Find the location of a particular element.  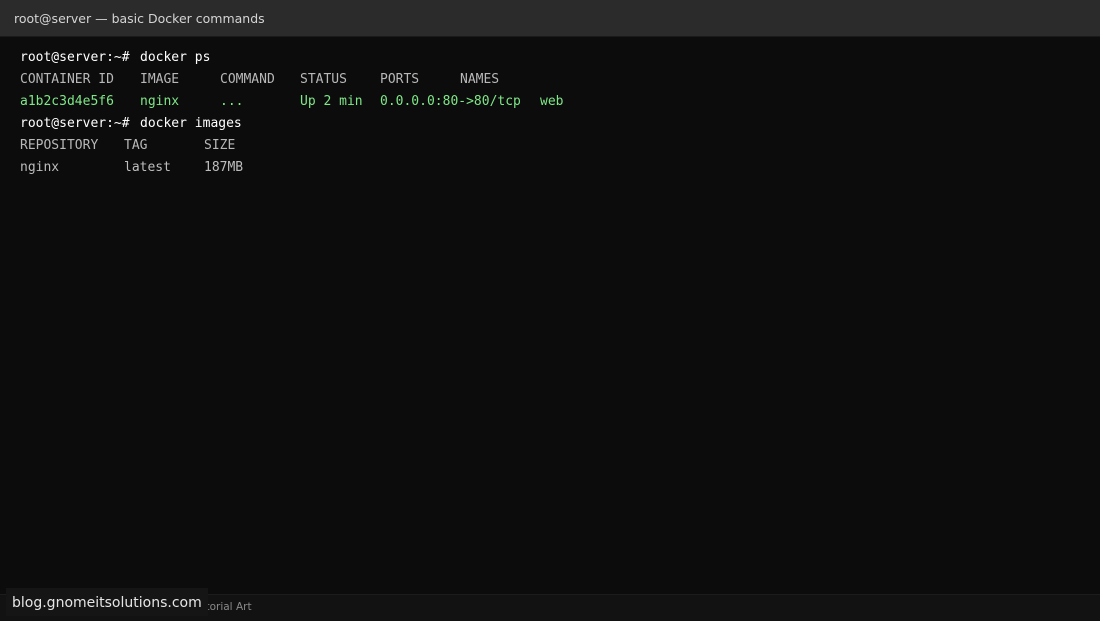

ps-header-command: COMMAND is located at coordinates (247, 79).